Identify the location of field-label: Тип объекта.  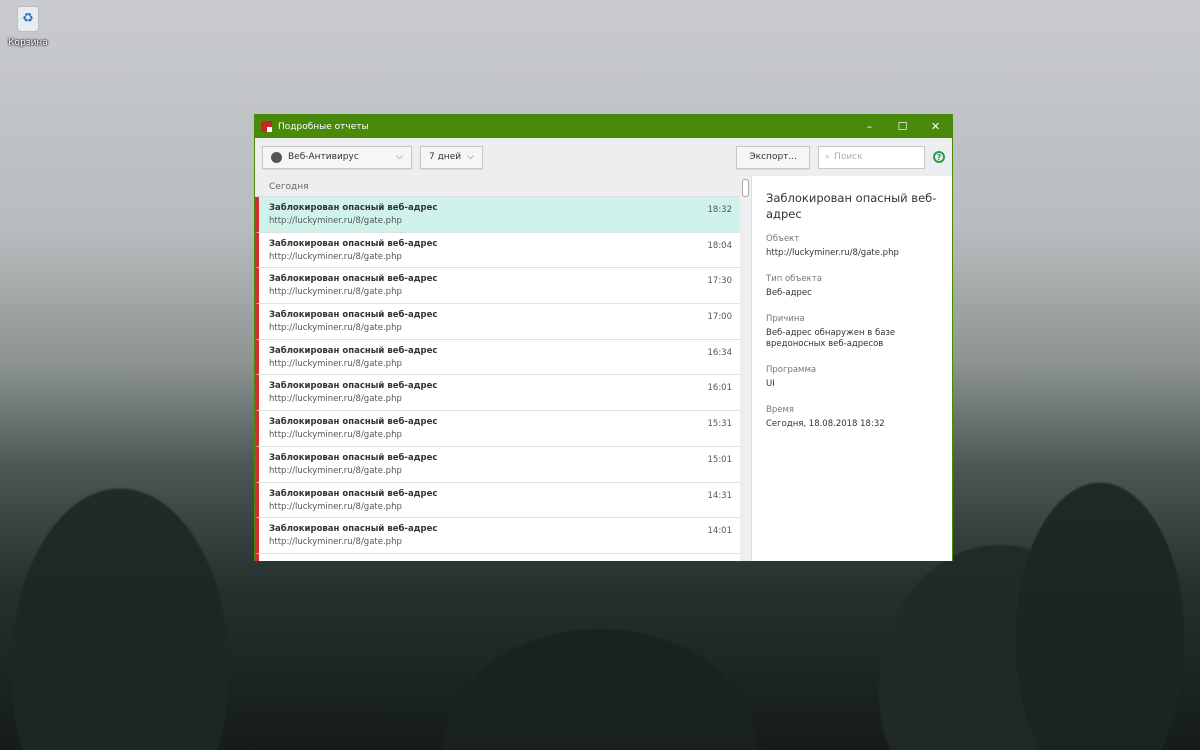
(794, 279).